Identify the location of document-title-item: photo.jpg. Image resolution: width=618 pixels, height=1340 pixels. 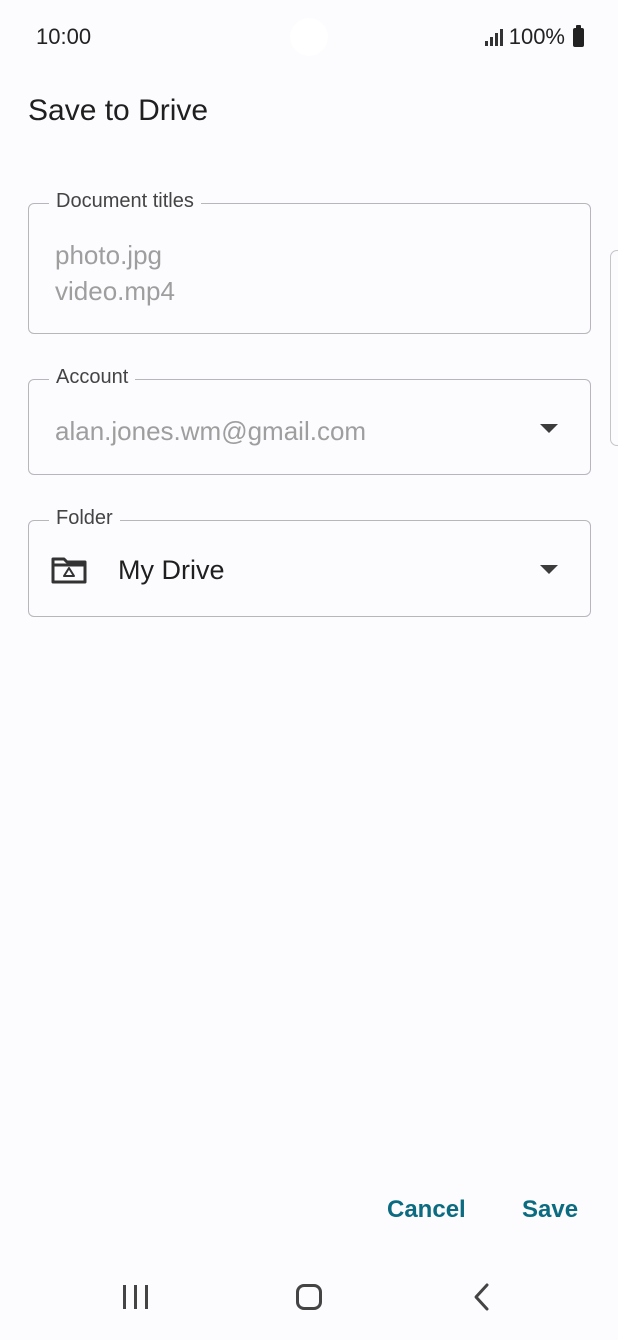
(108, 255).